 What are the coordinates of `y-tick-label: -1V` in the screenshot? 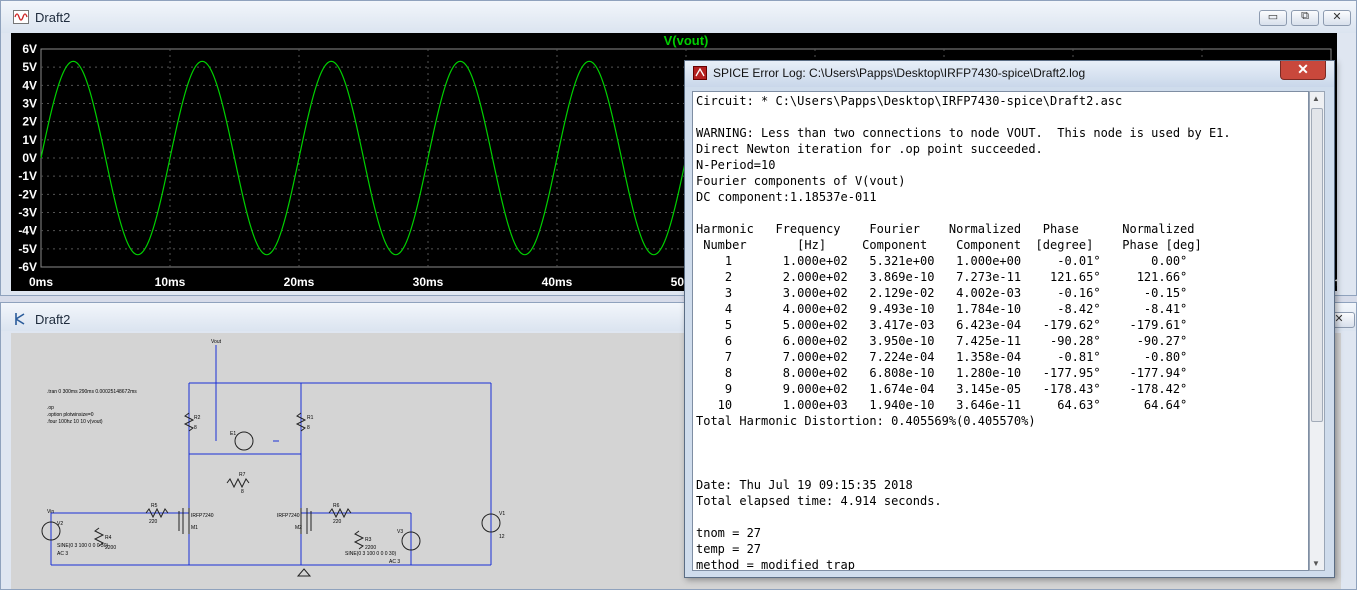 It's located at (27, 176).